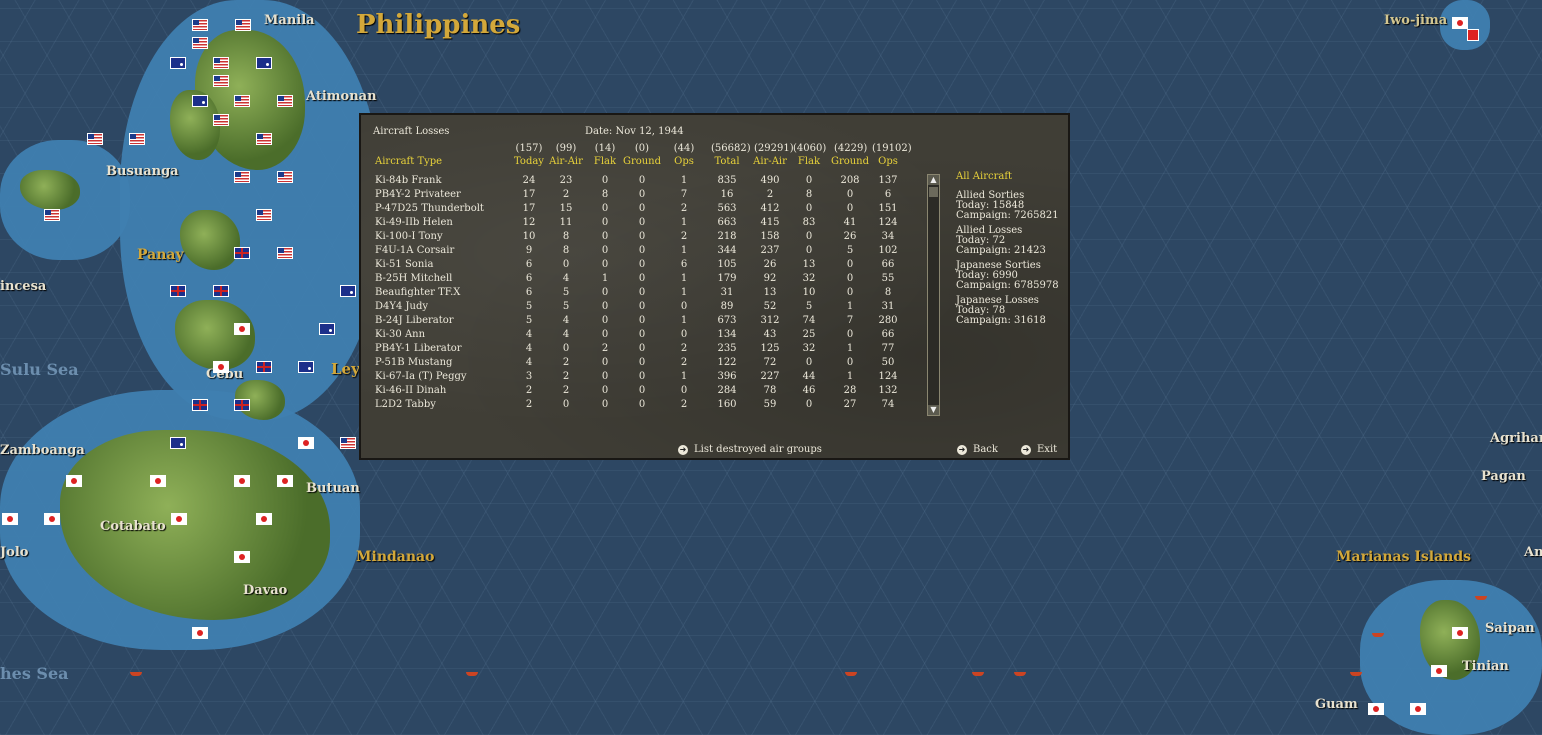 This screenshot has width=1542, height=735. What do you see at coordinates (641, 392) in the screenshot?
I see `table-row: Ki-46-II Dinah 2 2 0 0 0 284 78 46 28 132` at bounding box center [641, 392].